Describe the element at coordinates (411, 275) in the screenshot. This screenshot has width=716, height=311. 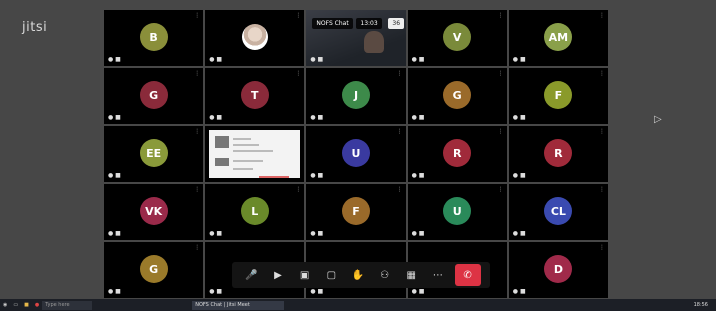
I see `tile-view-icon: ▦` at that location.